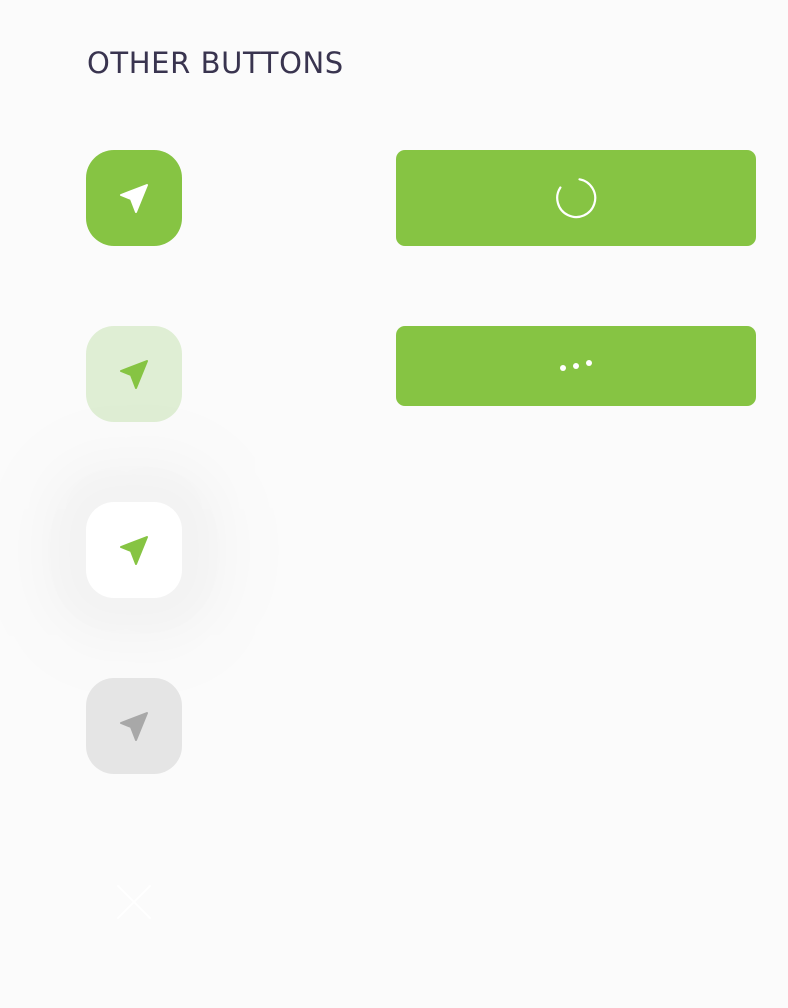 Image resolution: width=788 pixels, height=1008 pixels. What do you see at coordinates (215, 63) in the screenshot?
I see `section-title: OTHER BUTTONS` at bounding box center [215, 63].